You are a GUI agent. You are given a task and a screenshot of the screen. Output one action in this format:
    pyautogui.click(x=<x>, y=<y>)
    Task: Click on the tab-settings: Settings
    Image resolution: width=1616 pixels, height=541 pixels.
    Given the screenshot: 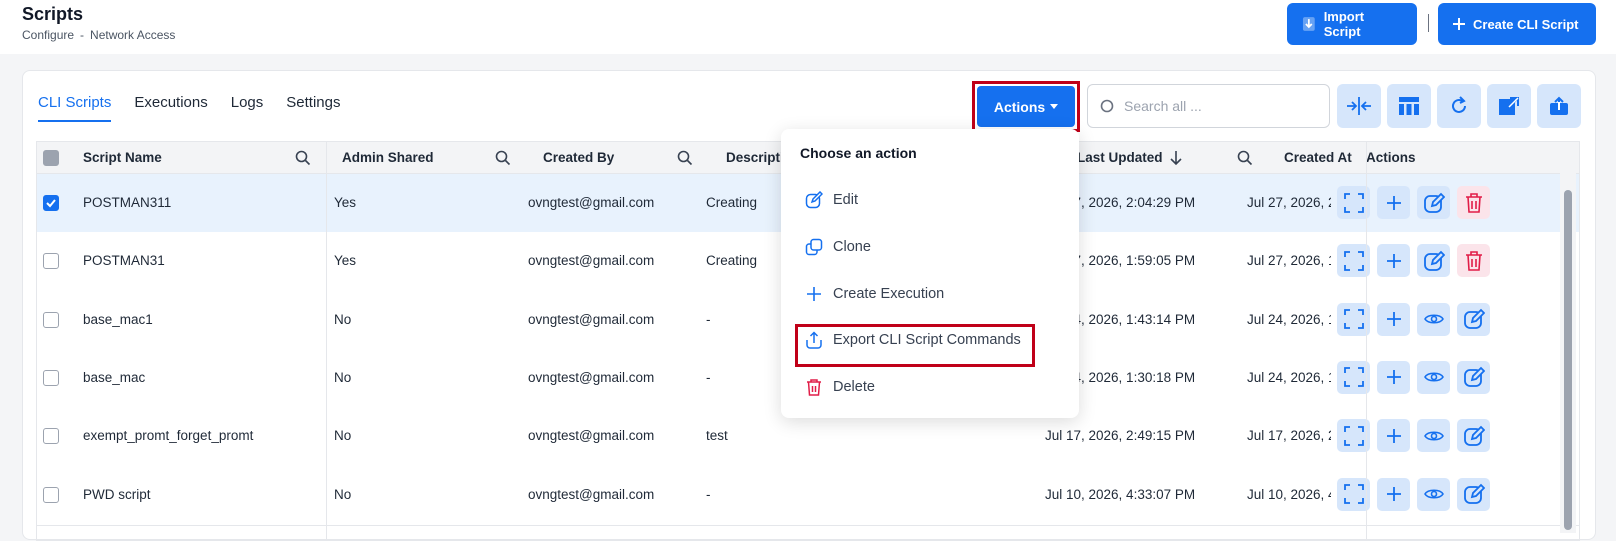 What is the action you would take?
    pyautogui.click(x=313, y=108)
    